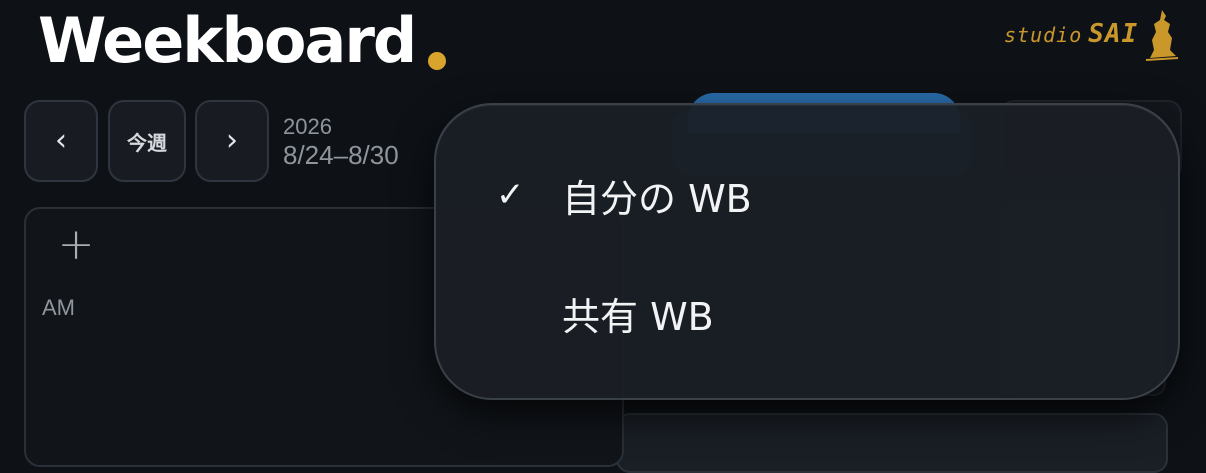  I want to click on brand-figure-icon, so click(1162, 35).